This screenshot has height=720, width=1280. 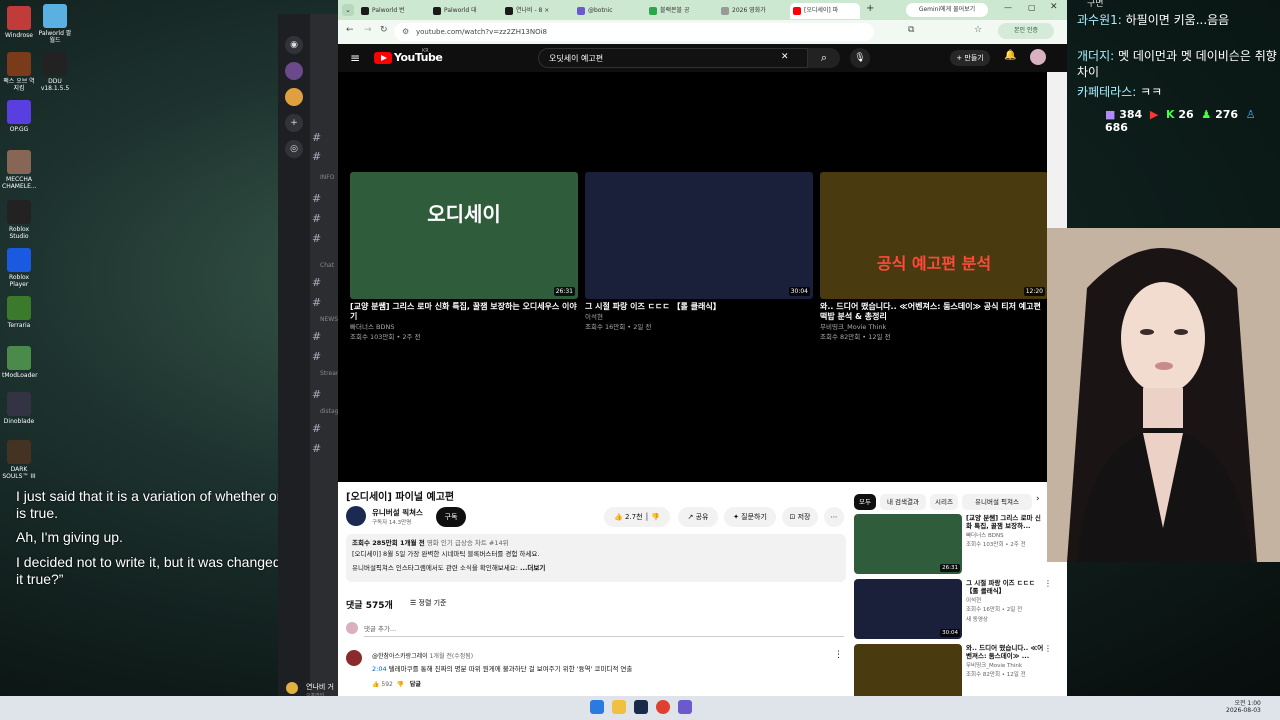 I want to click on desktop-icon: Roblox Studio, so click(x=19, y=220).